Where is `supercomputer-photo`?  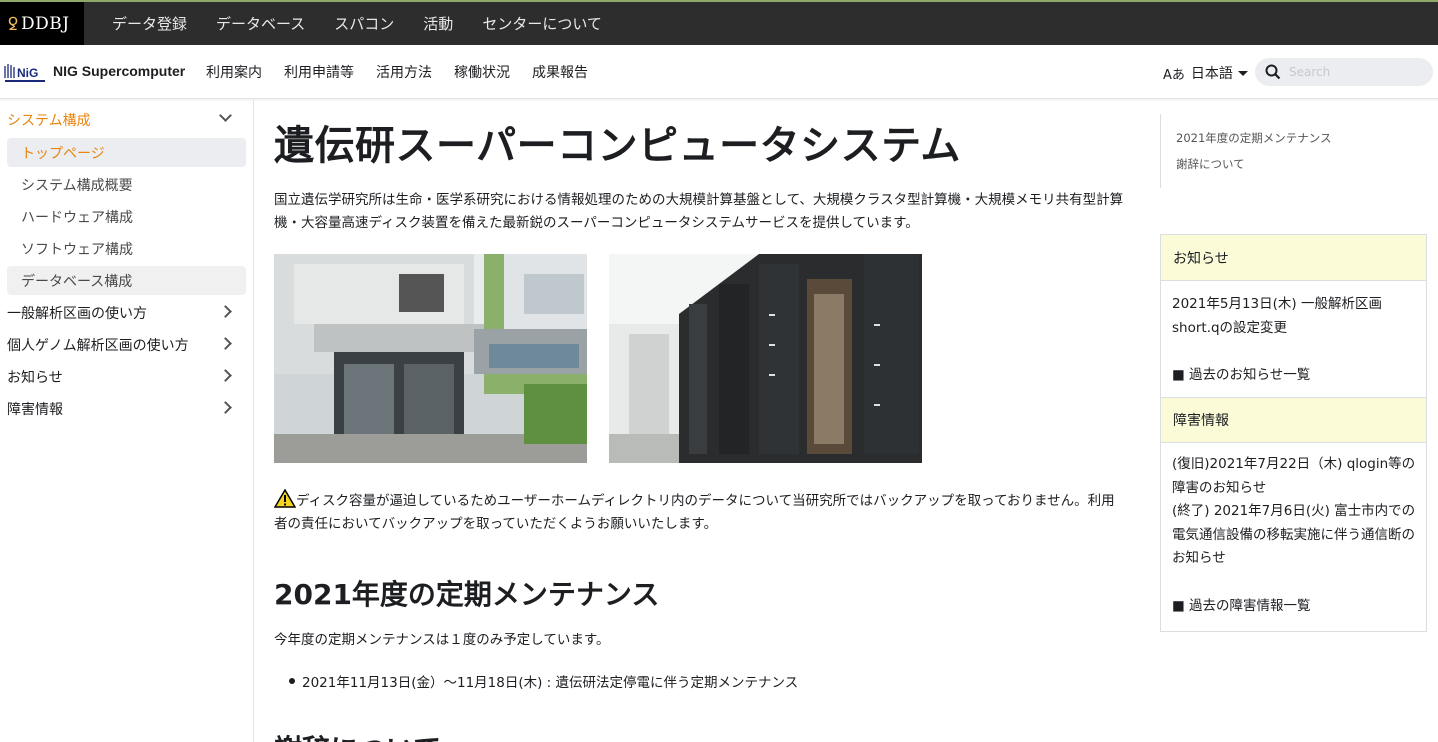 supercomputer-photo is located at coordinates (765, 358).